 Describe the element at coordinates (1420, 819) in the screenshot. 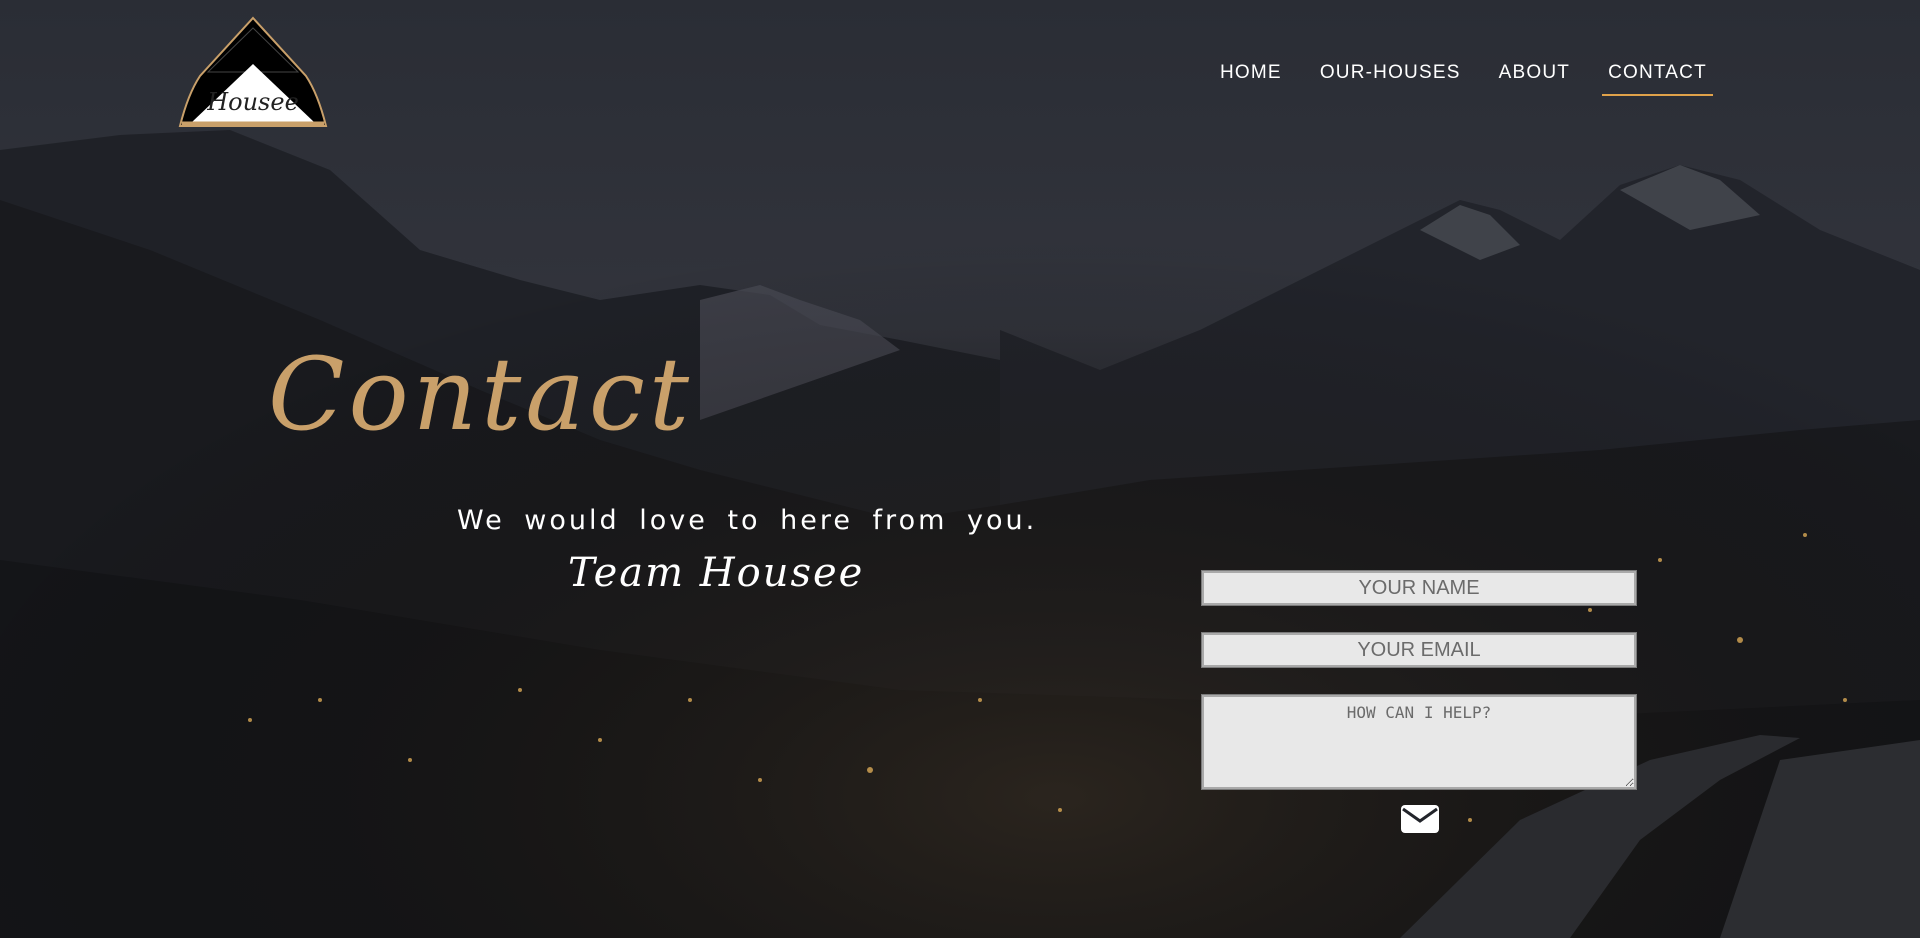

I see `envelope-icon` at that location.